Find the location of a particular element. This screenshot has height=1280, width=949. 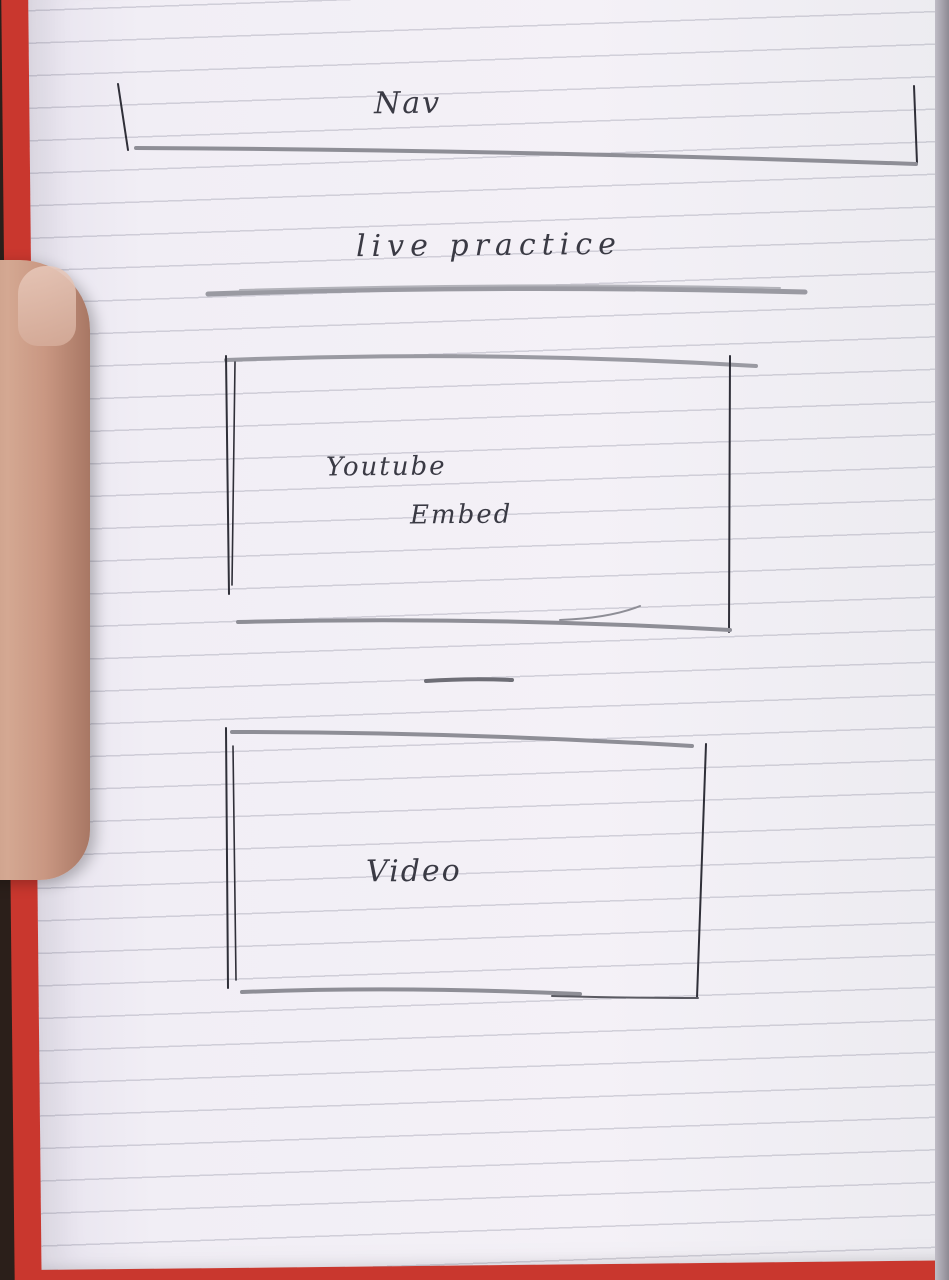

page-title-label: live practice is located at coordinates (489, 245).